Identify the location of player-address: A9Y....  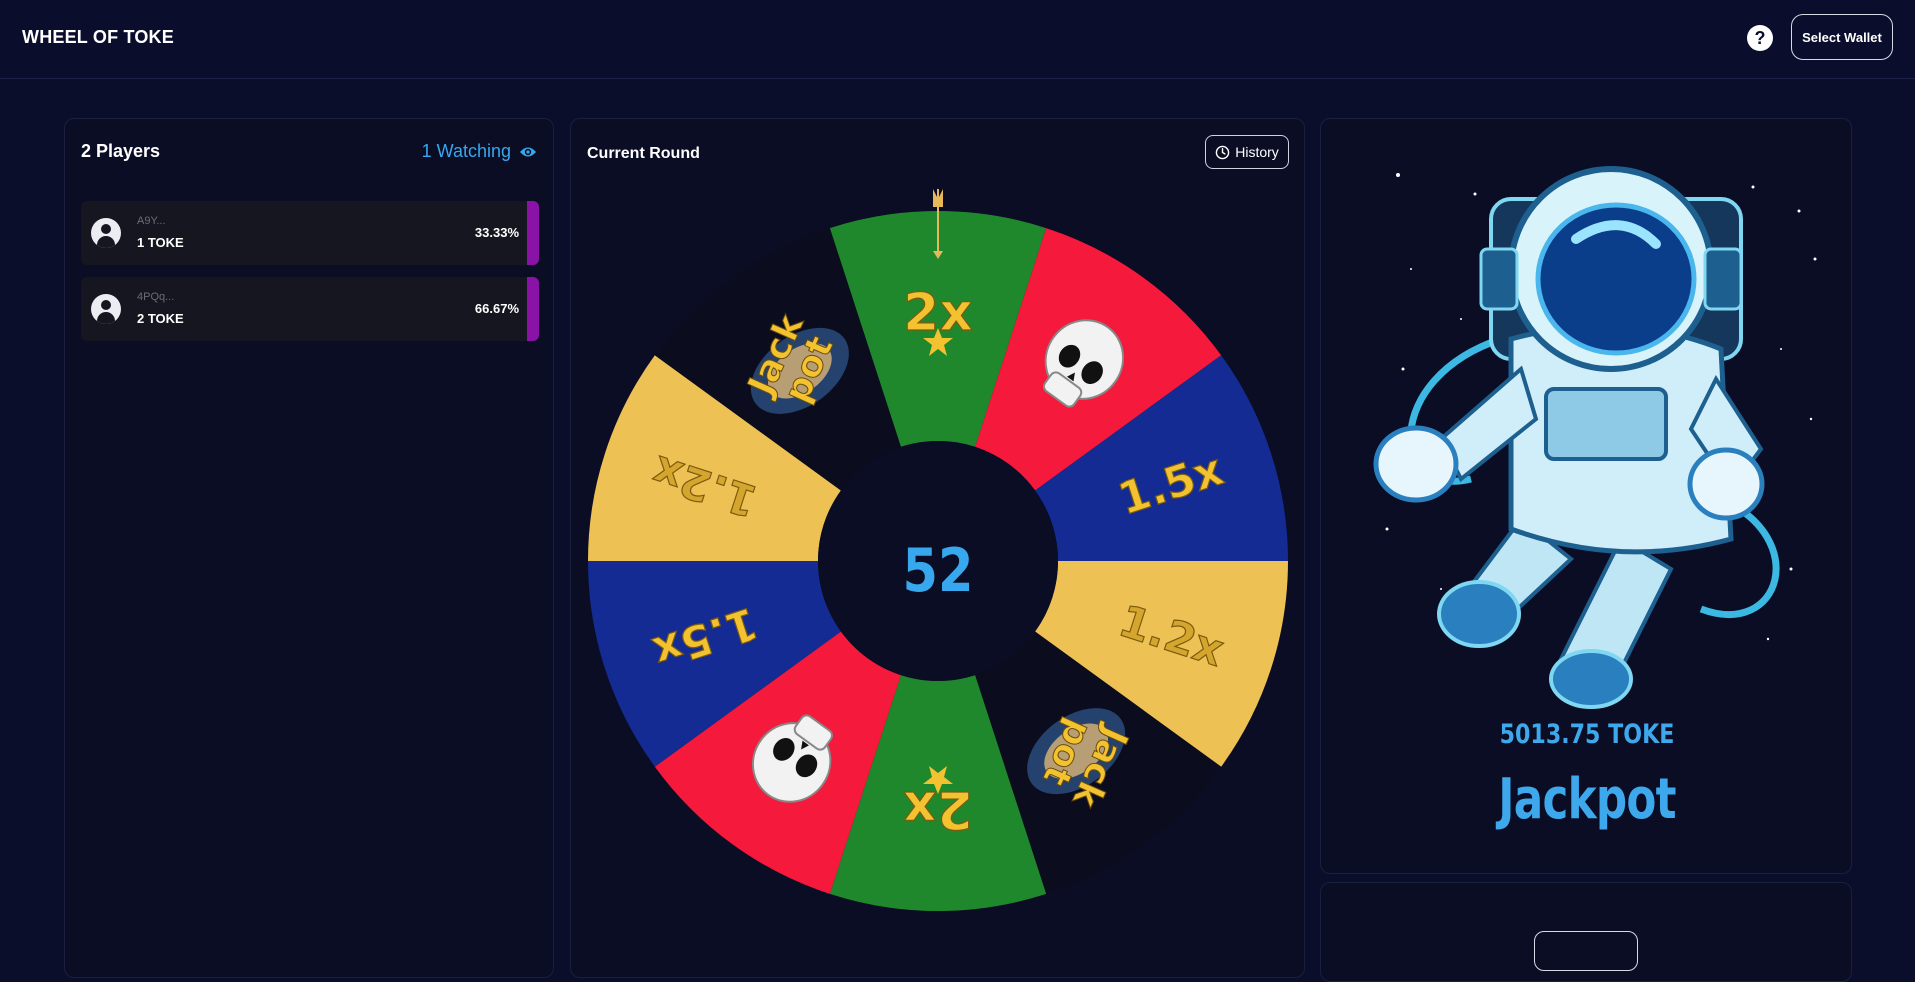
(151, 221).